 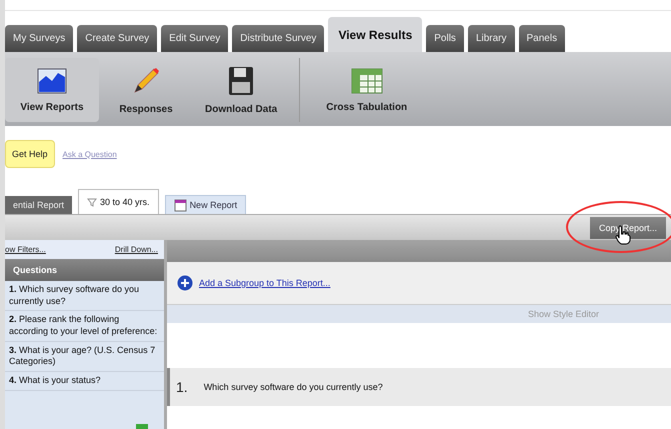 What do you see at coordinates (52, 81) in the screenshot?
I see `chart-icon` at bounding box center [52, 81].